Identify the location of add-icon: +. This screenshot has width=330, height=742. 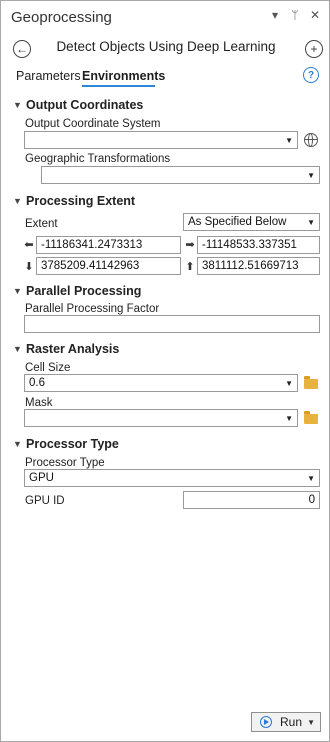
(314, 49).